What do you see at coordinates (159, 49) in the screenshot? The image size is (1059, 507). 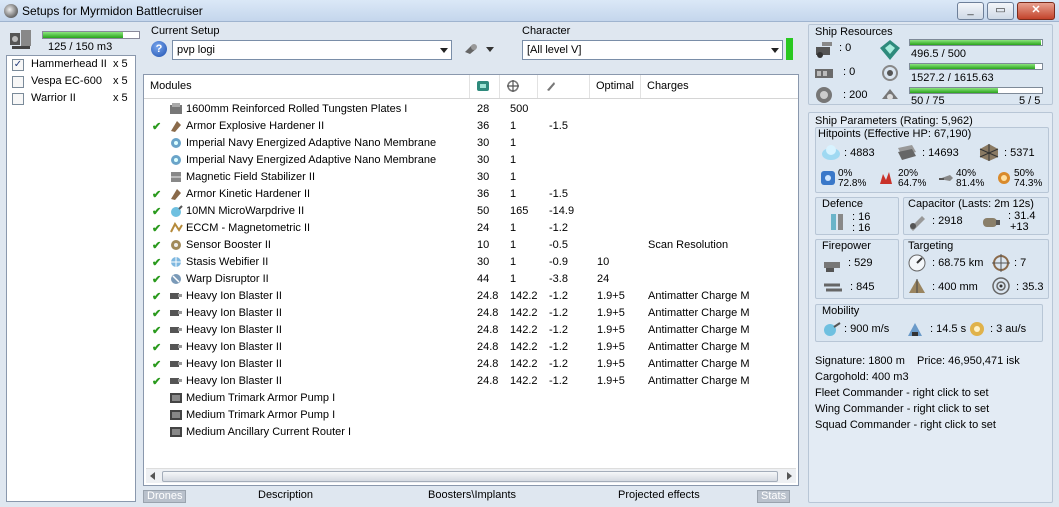 I see `help-icon: ?` at bounding box center [159, 49].